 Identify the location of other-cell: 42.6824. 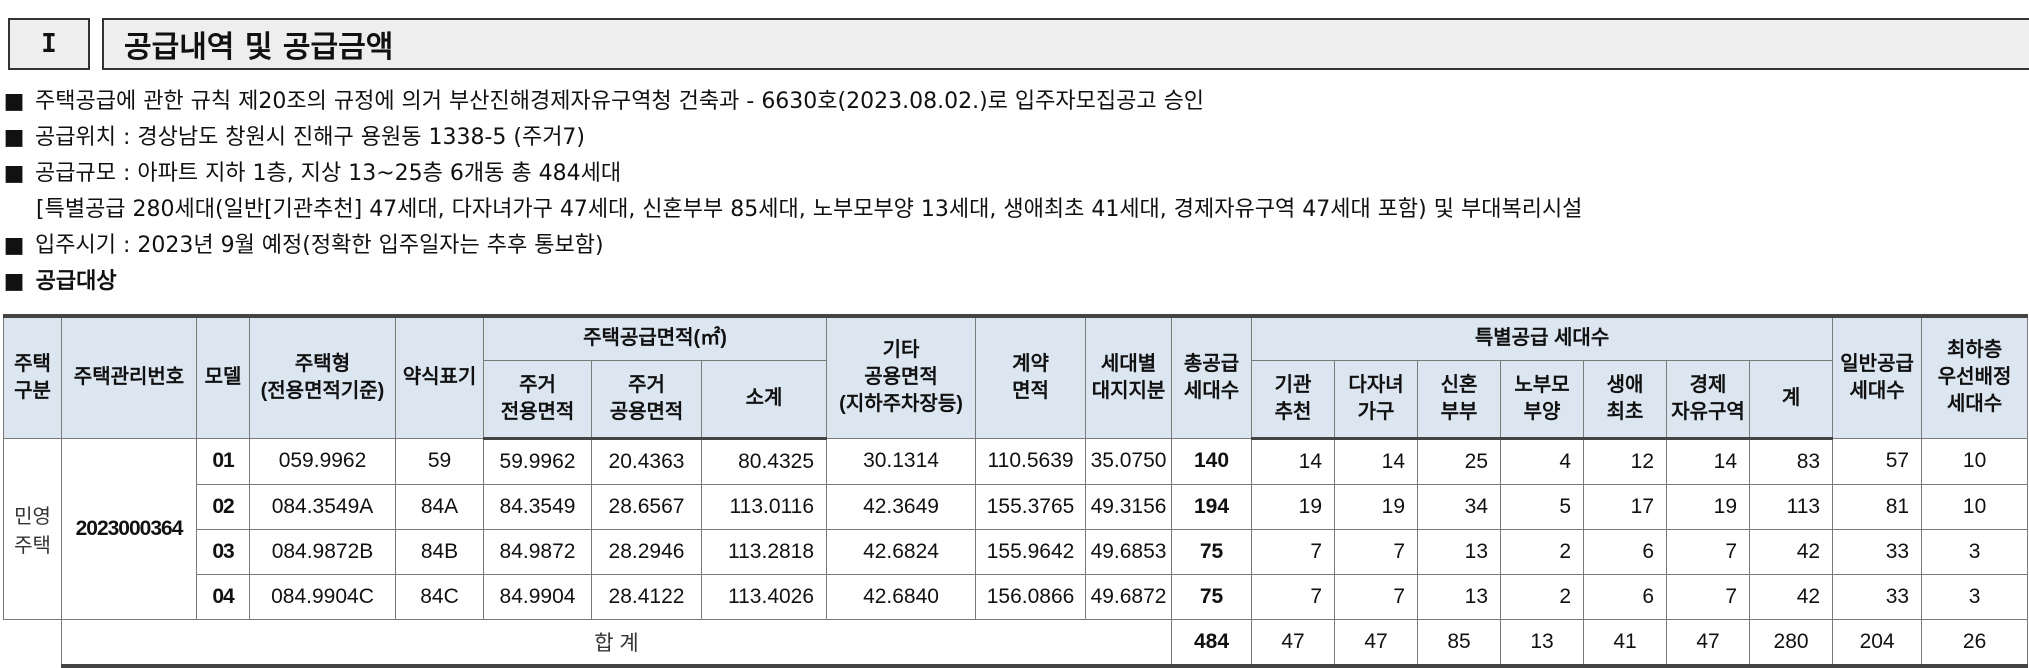
(901, 551).